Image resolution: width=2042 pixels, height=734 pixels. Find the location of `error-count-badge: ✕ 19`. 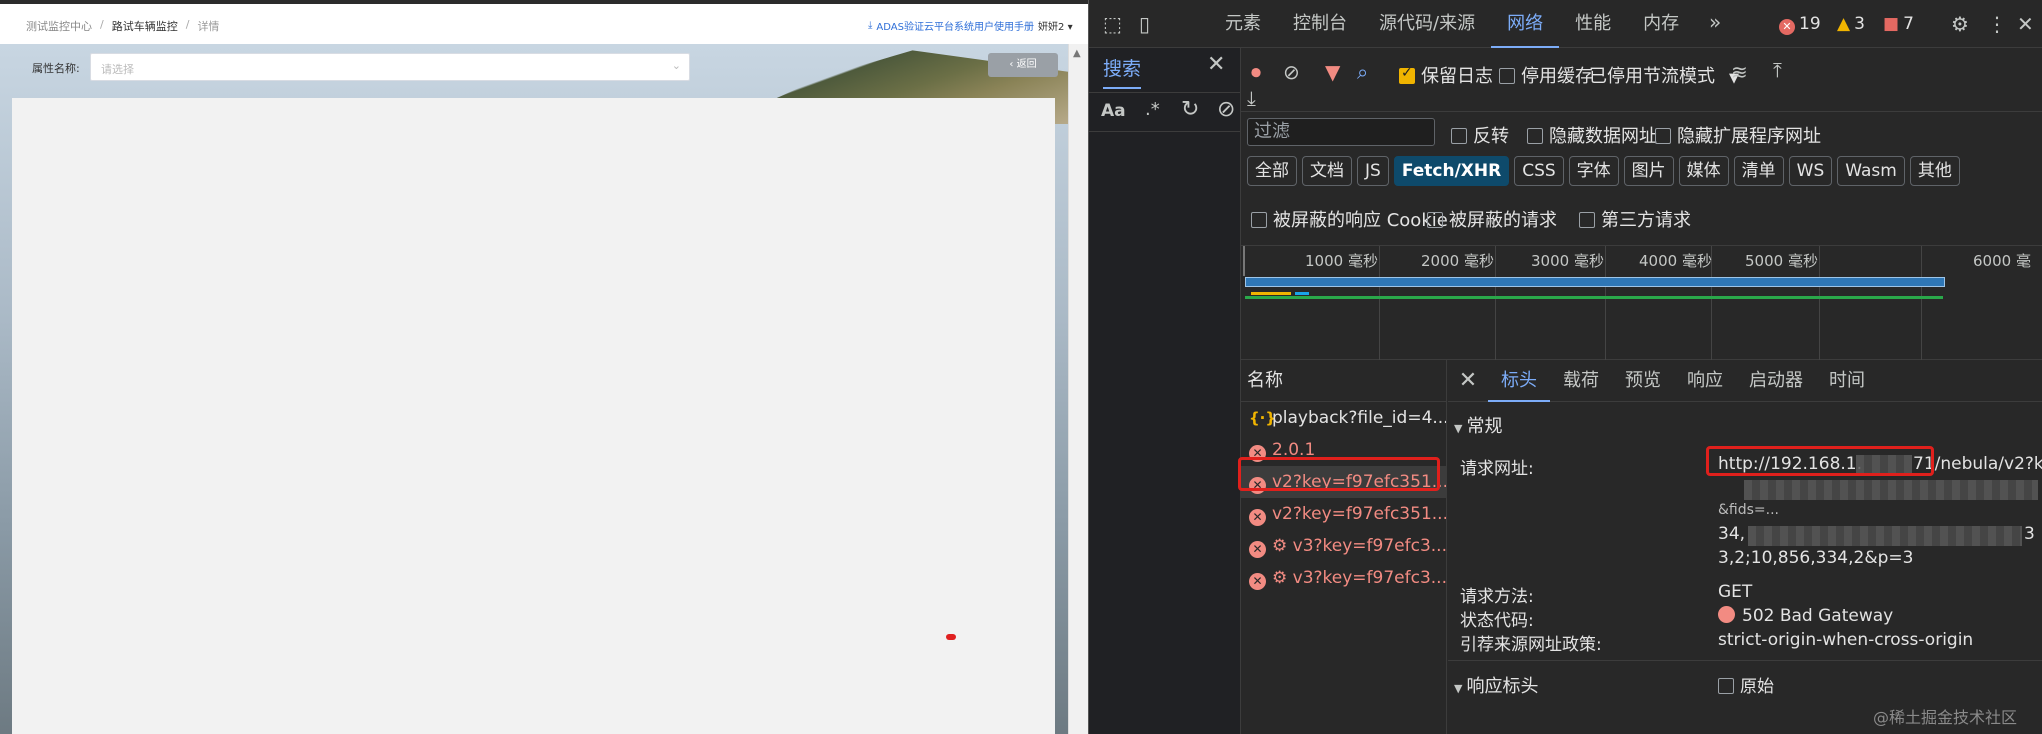

error-count-badge: ✕ 19 is located at coordinates (1800, 24).